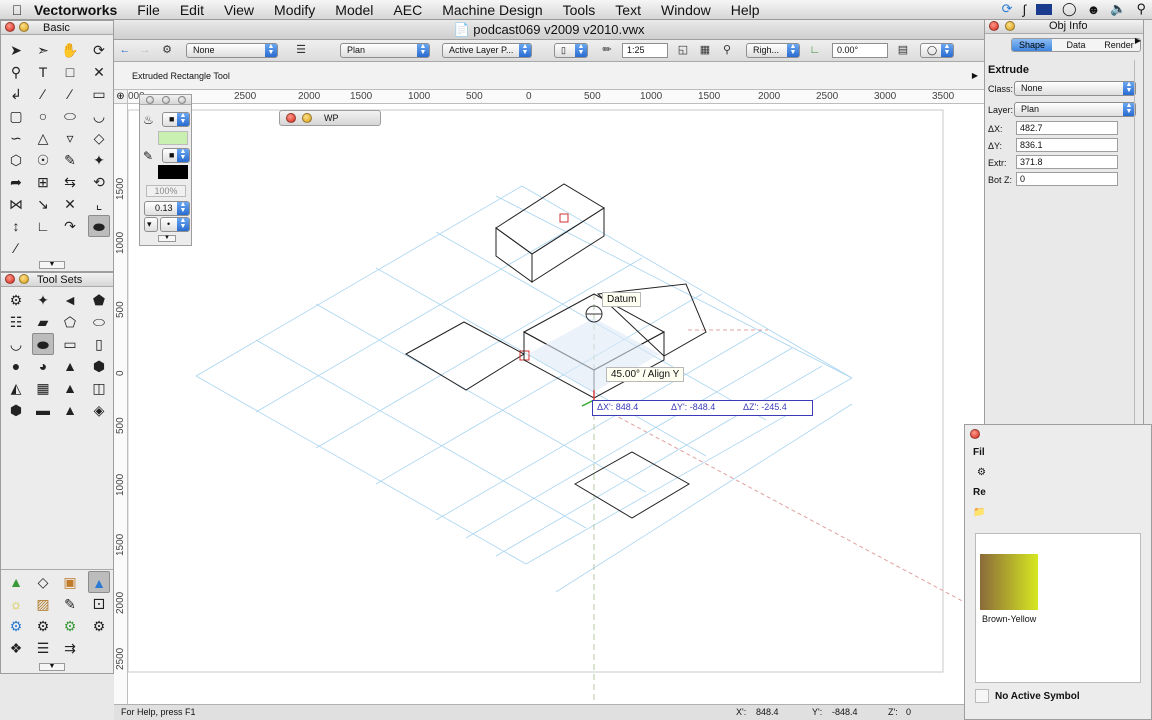  Describe the element at coordinates (43, 582) in the screenshot. I see `landscape-toolset-icon: ◇` at that location.